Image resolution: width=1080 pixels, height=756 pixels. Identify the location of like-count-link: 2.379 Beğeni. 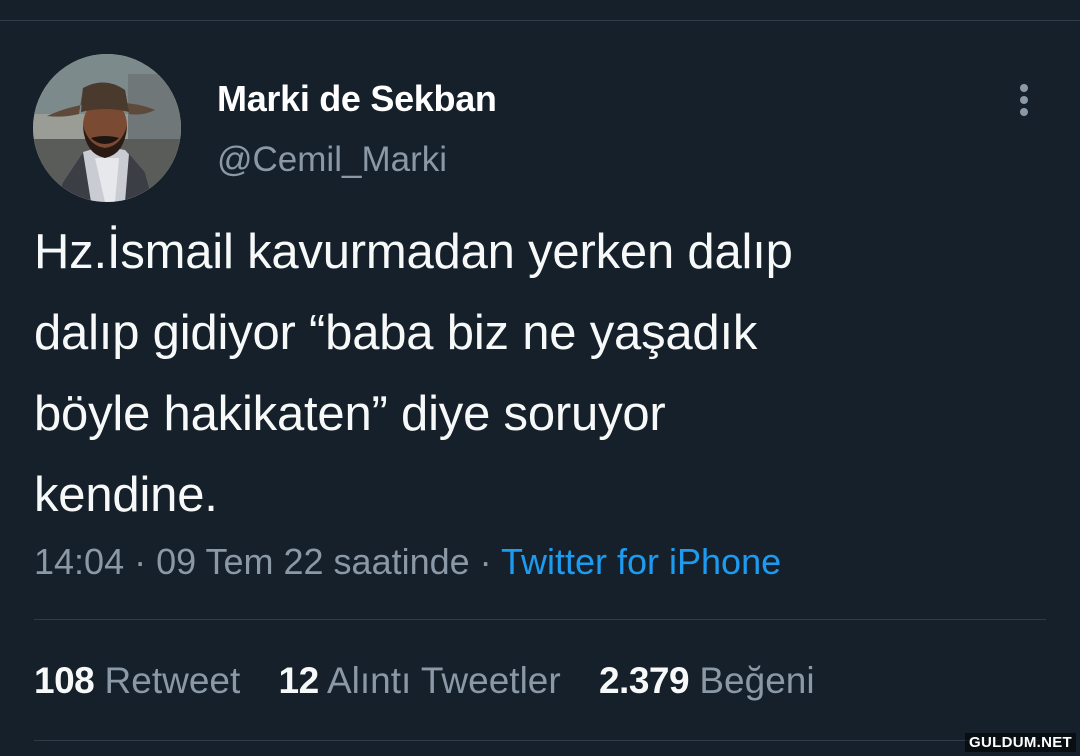
(707, 681).